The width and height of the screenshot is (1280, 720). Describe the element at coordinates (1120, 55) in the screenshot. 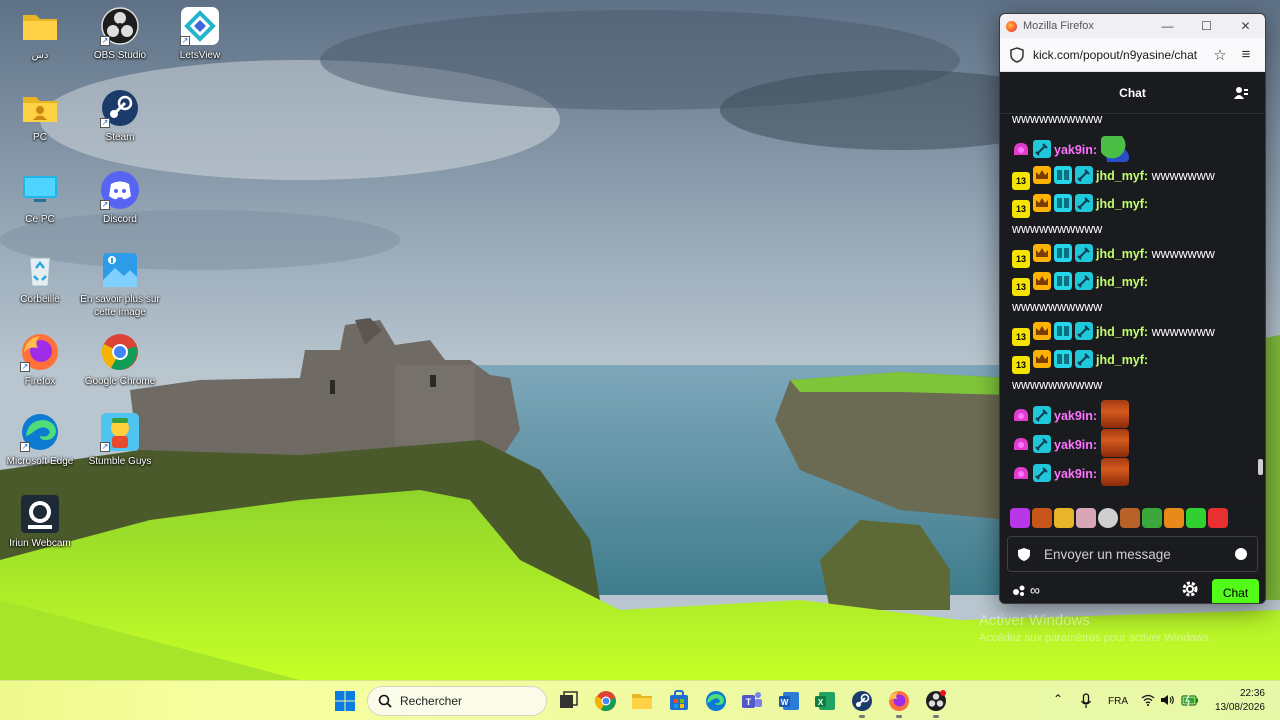

I see `url-text: kick.com/popout/n9yasine/chat` at that location.